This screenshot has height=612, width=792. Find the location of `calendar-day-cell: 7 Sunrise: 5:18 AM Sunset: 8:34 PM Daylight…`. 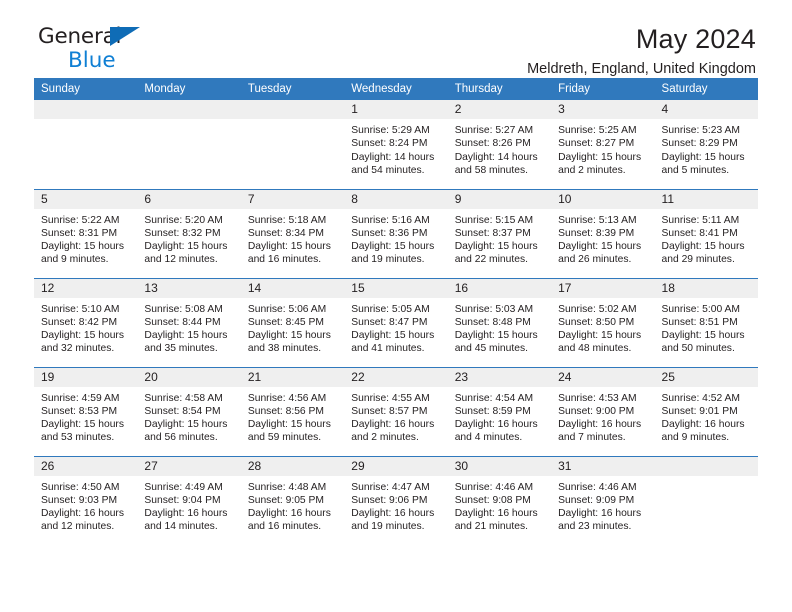

calendar-day-cell: 7 Sunrise: 5:18 AM Sunset: 8:34 PM Daylight… is located at coordinates (292, 233).